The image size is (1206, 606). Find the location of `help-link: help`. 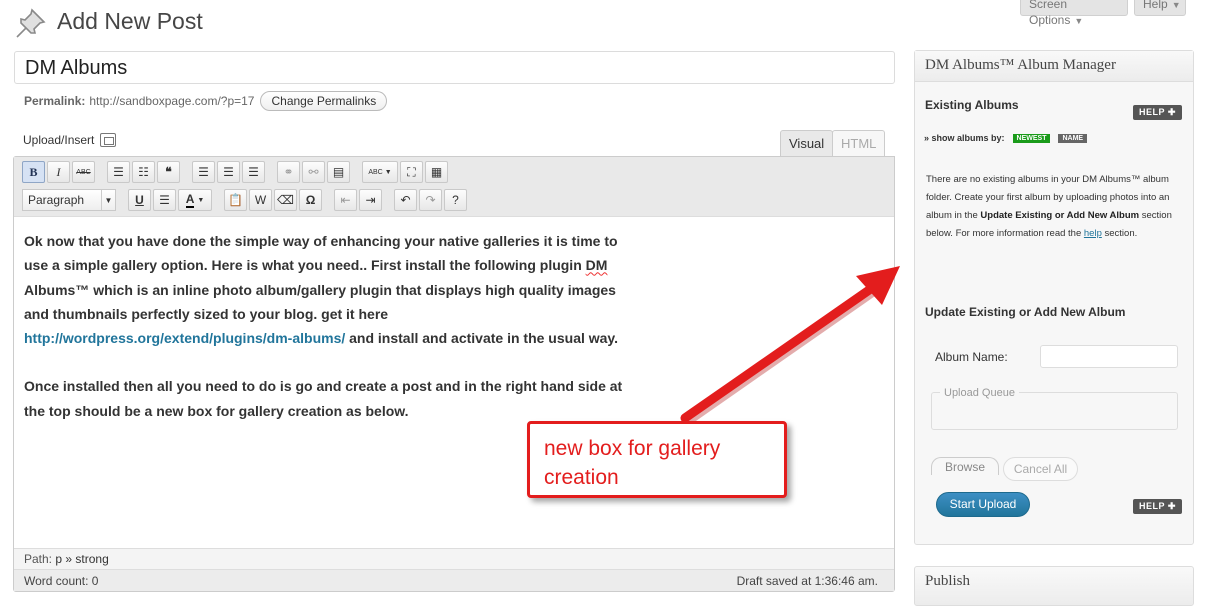

help-link: help is located at coordinates (1093, 233).